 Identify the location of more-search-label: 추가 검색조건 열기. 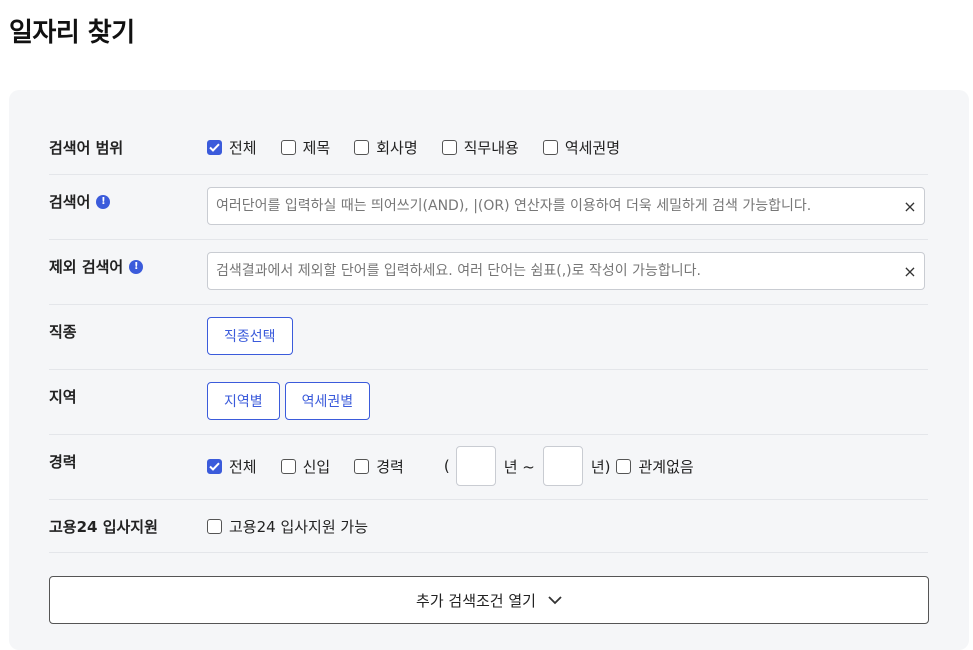
(476, 600).